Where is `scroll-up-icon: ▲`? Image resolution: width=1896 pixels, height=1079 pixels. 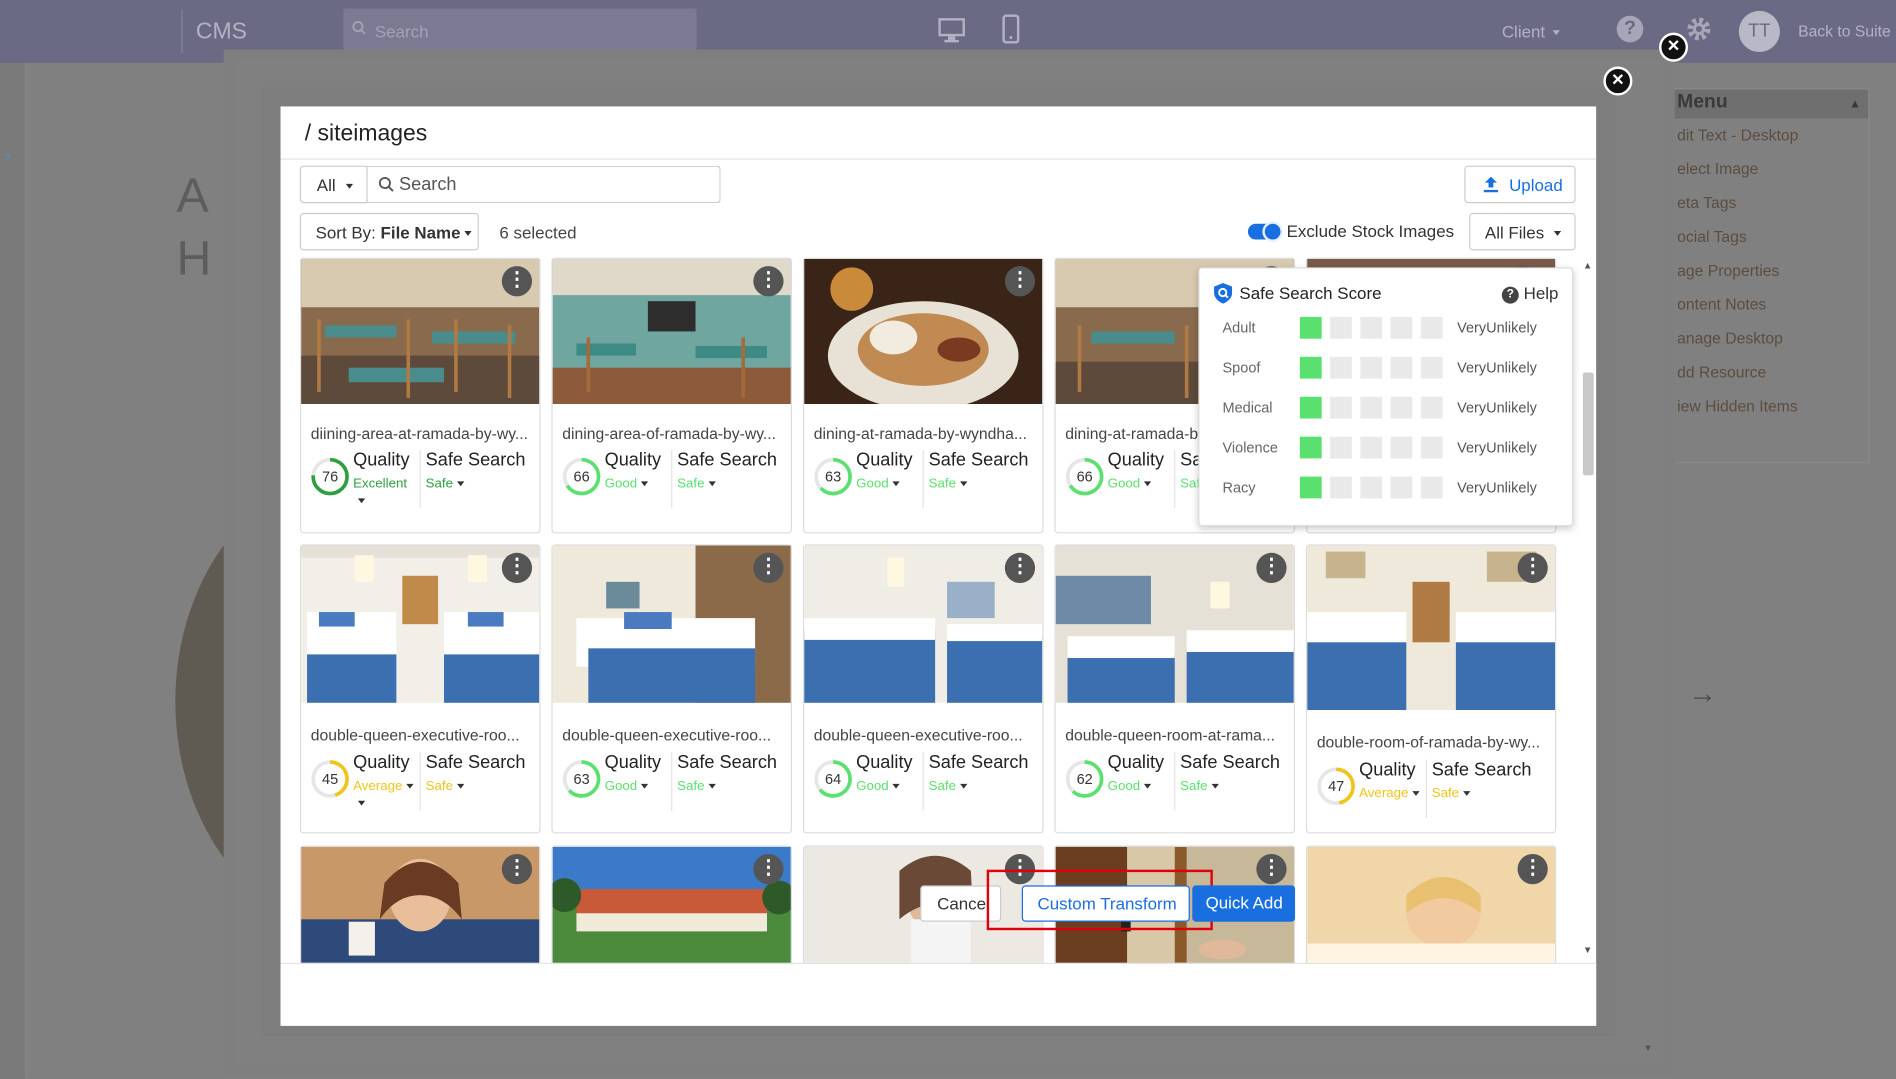 scroll-up-icon: ▲ is located at coordinates (1588, 265).